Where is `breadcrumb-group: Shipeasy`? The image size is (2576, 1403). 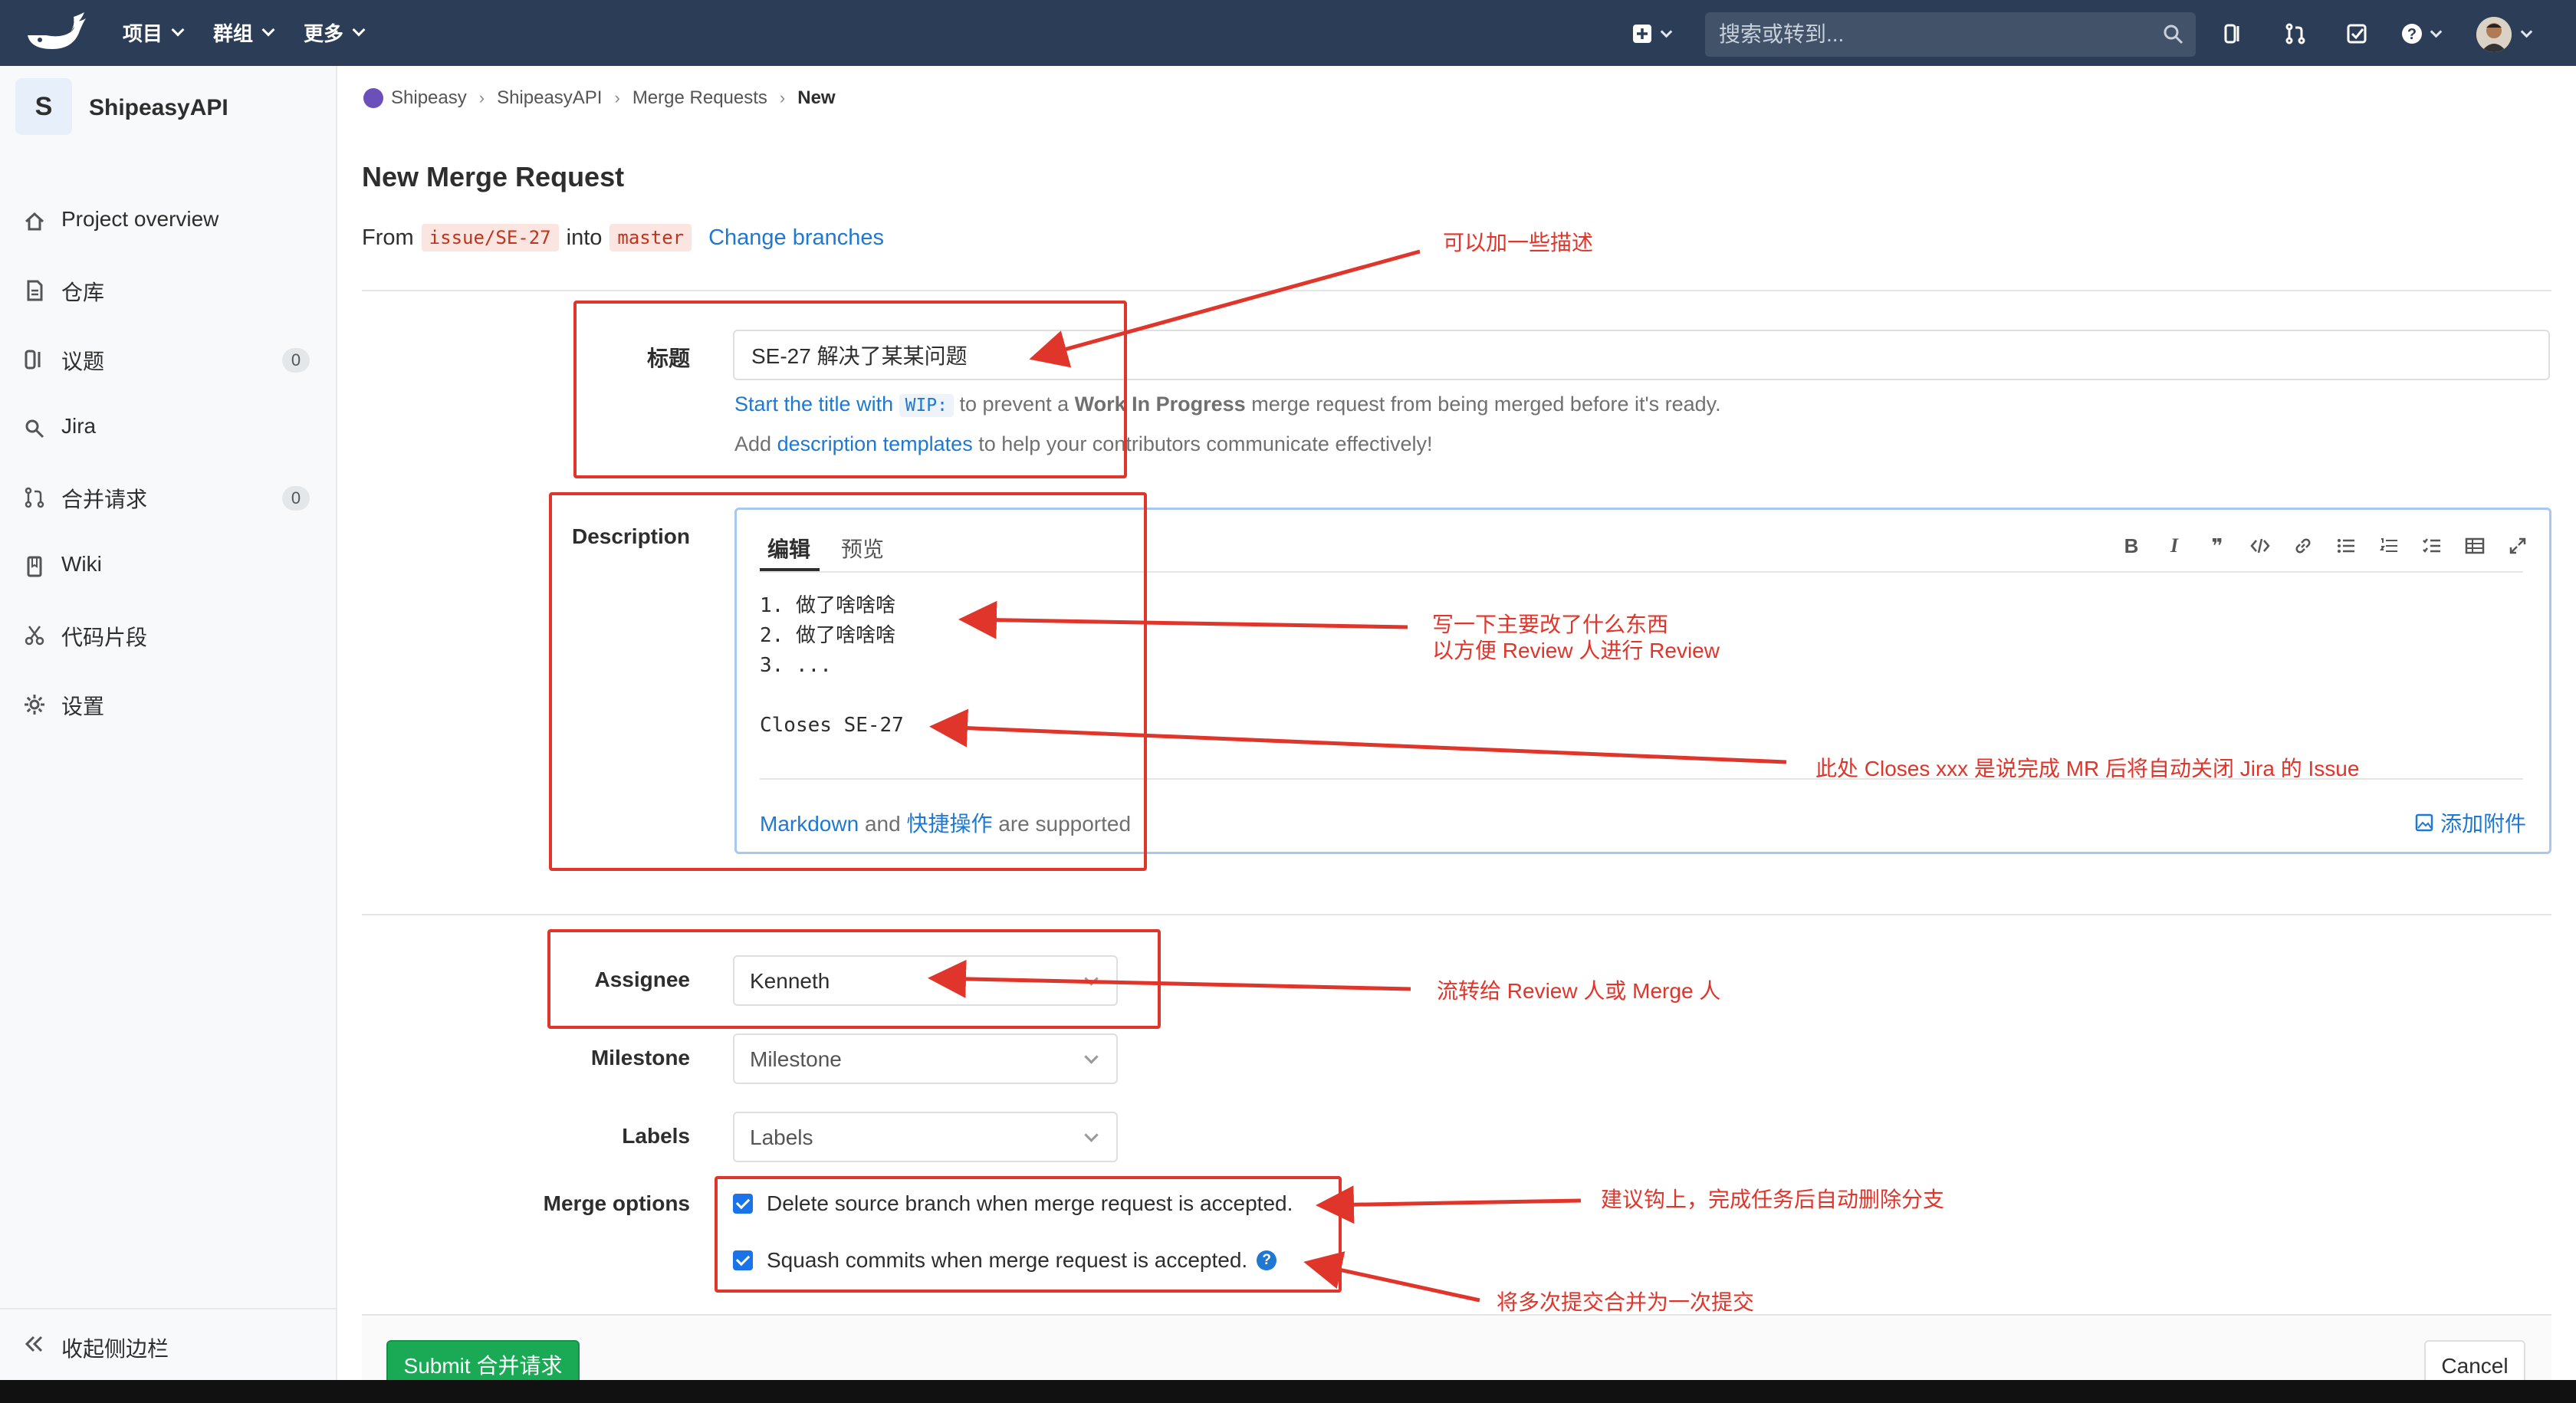 breadcrumb-group: Shipeasy is located at coordinates (429, 98).